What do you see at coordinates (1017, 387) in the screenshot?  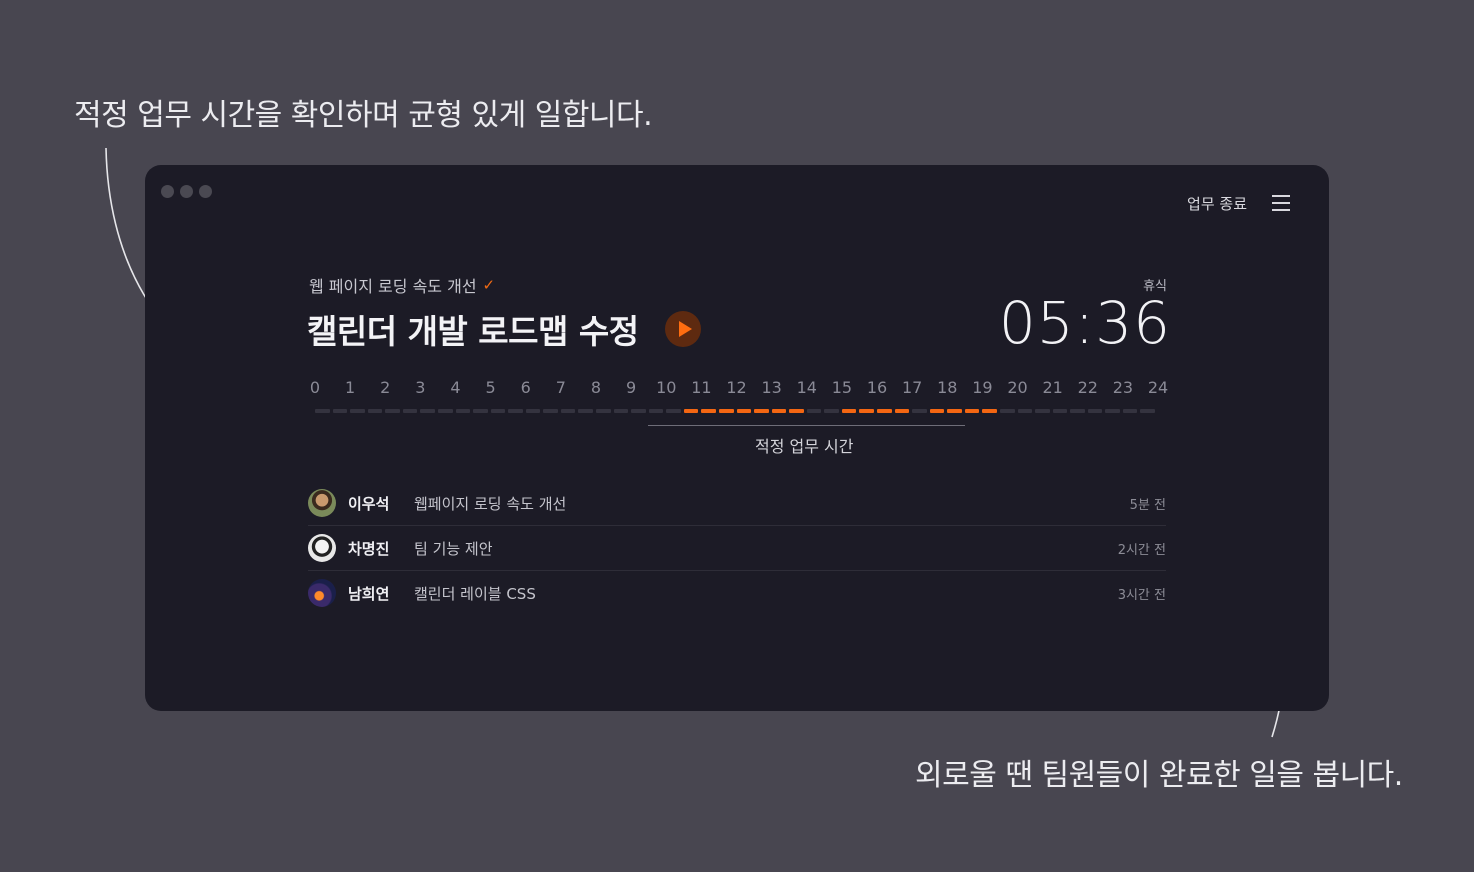 I see `hour-label-20: 20` at bounding box center [1017, 387].